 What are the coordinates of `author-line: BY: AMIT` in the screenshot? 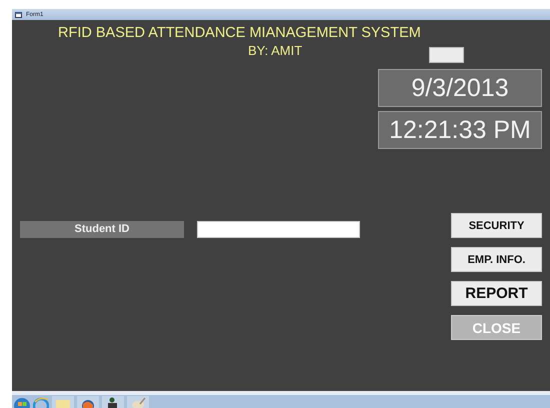 It's located at (275, 51).